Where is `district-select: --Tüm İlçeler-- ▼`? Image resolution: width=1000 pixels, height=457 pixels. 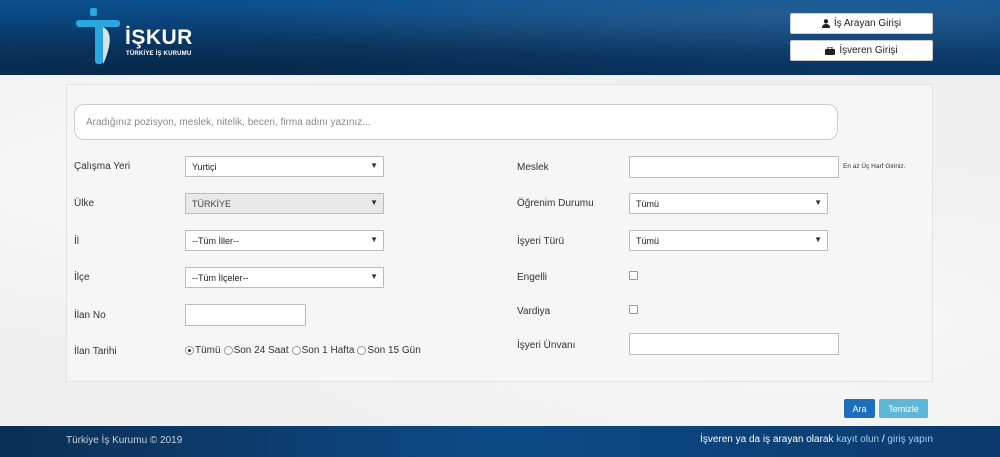 district-select: --Tüm İlçeler-- ▼ is located at coordinates (284, 277).